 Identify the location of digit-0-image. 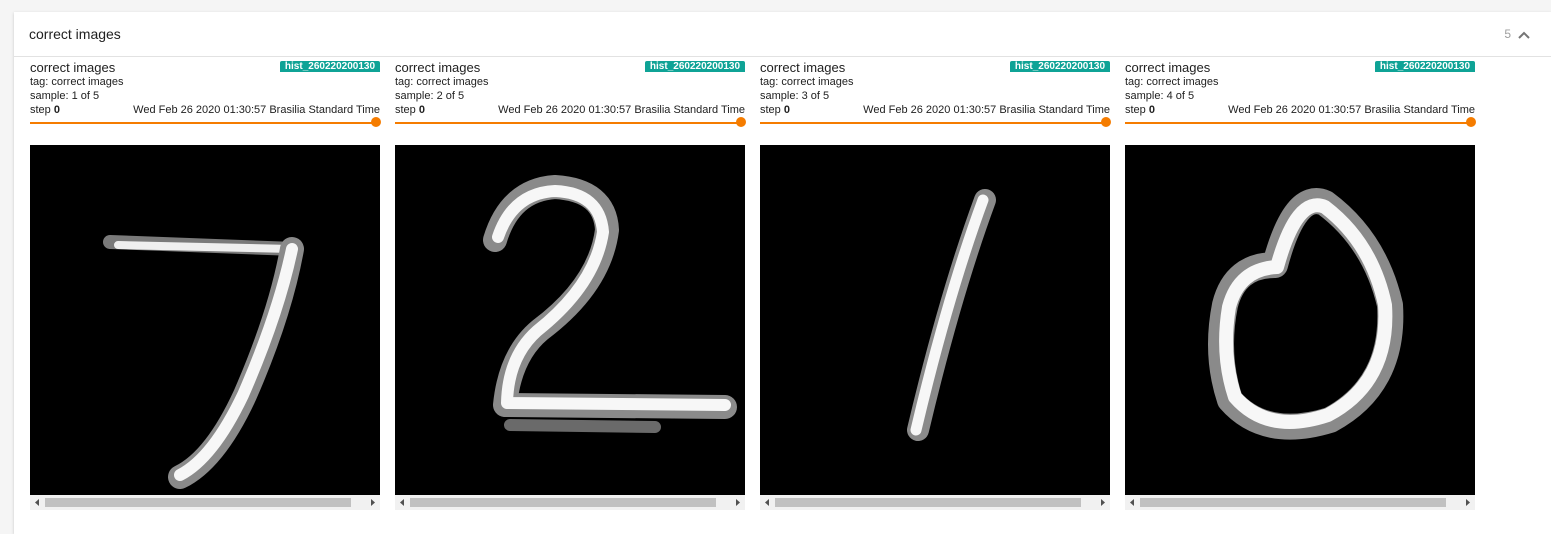
(1300, 320).